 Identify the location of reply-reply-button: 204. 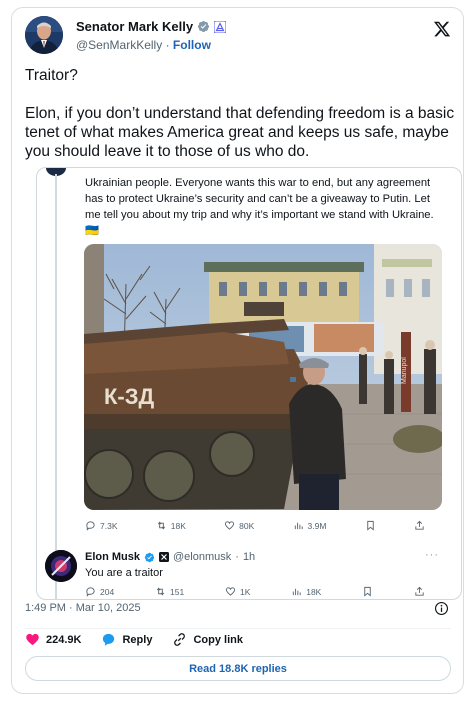
(99, 591).